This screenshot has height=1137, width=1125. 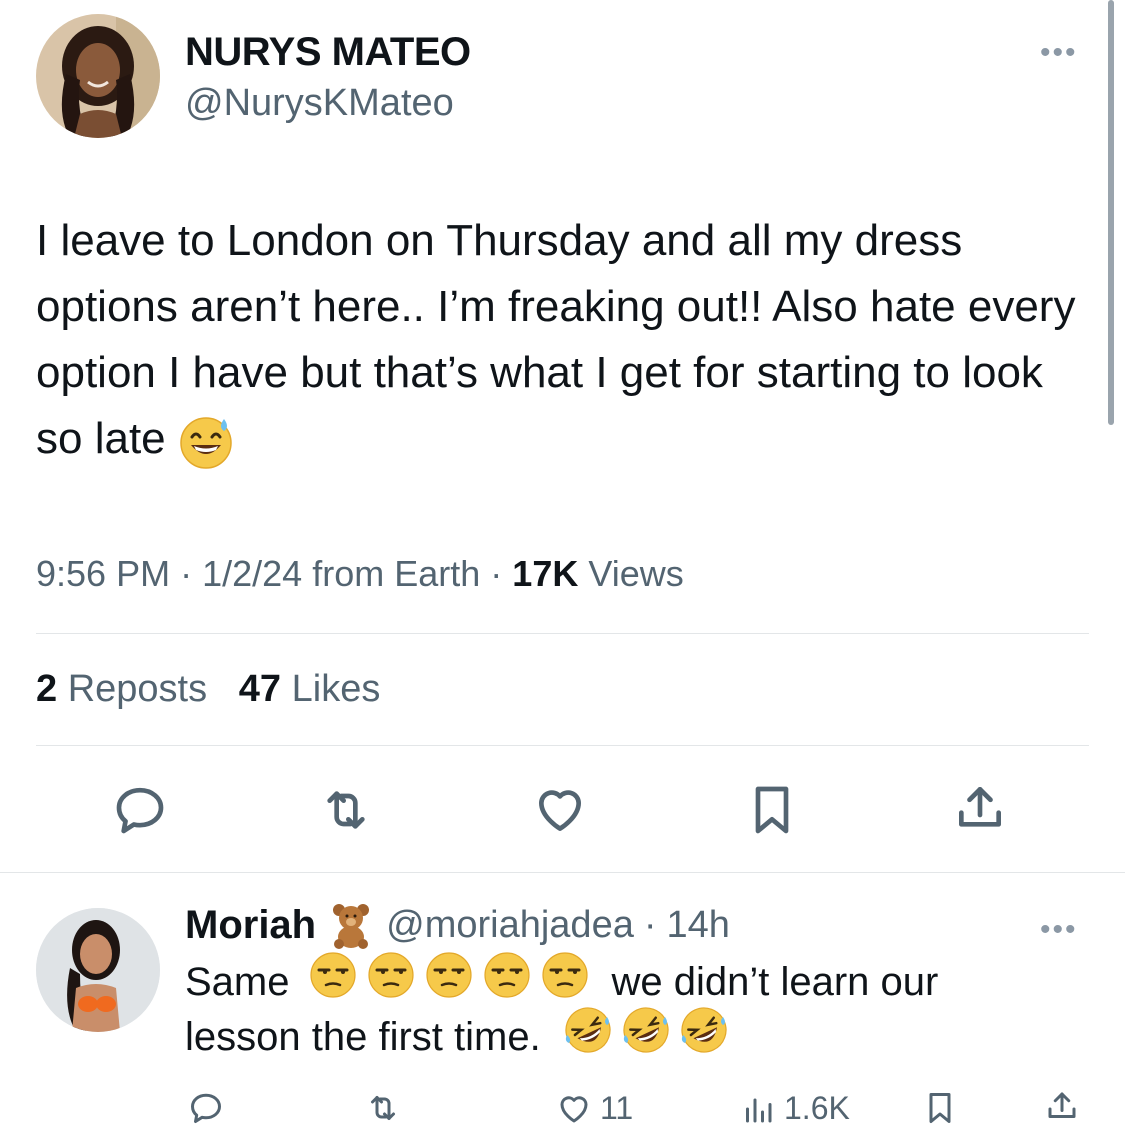 What do you see at coordinates (636, 573) in the screenshot?
I see `views-label: Views` at bounding box center [636, 573].